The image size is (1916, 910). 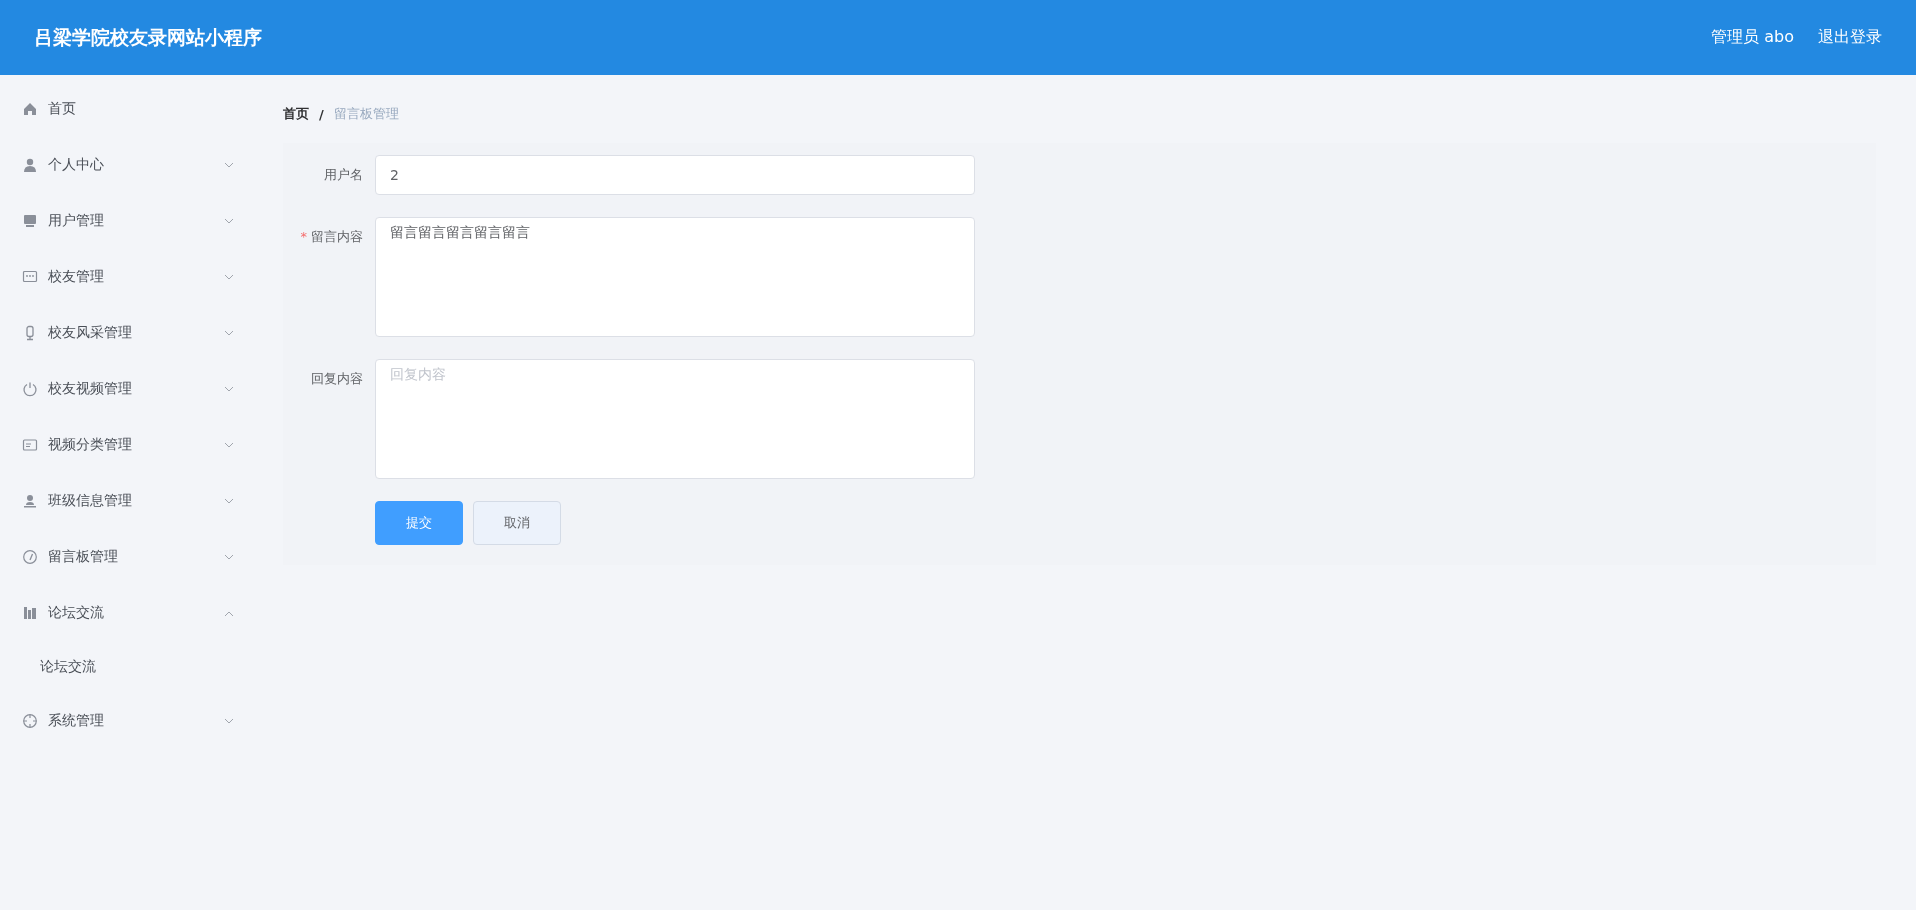 What do you see at coordinates (30, 165) in the screenshot?
I see `person-icon` at bounding box center [30, 165].